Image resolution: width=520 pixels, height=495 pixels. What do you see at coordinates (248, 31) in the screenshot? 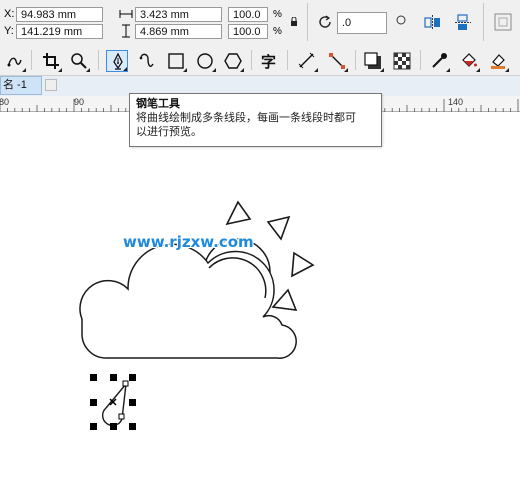
I see `scale-y-field: 100.0` at bounding box center [248, 31].